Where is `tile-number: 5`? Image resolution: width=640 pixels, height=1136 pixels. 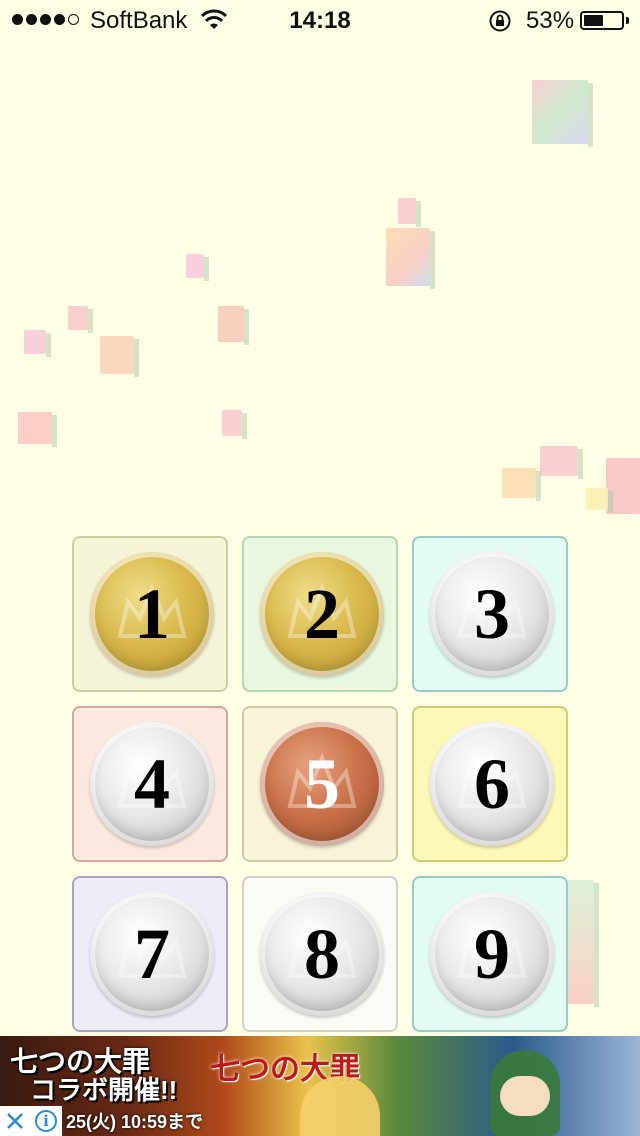 tile-number: 5 is located at coordinates (322, 784).